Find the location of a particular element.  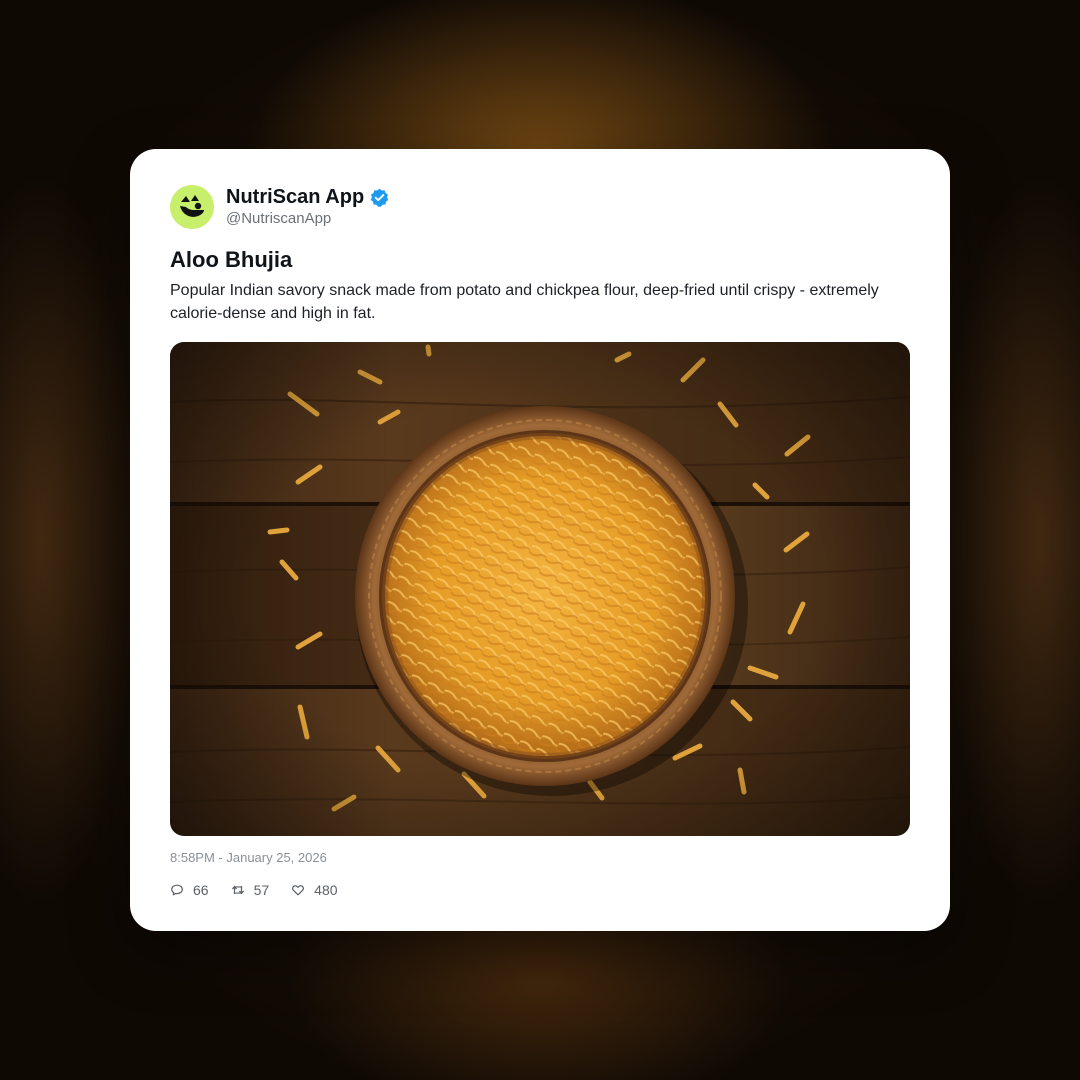

reply-count: 66 is located at coordinates (201, 890).